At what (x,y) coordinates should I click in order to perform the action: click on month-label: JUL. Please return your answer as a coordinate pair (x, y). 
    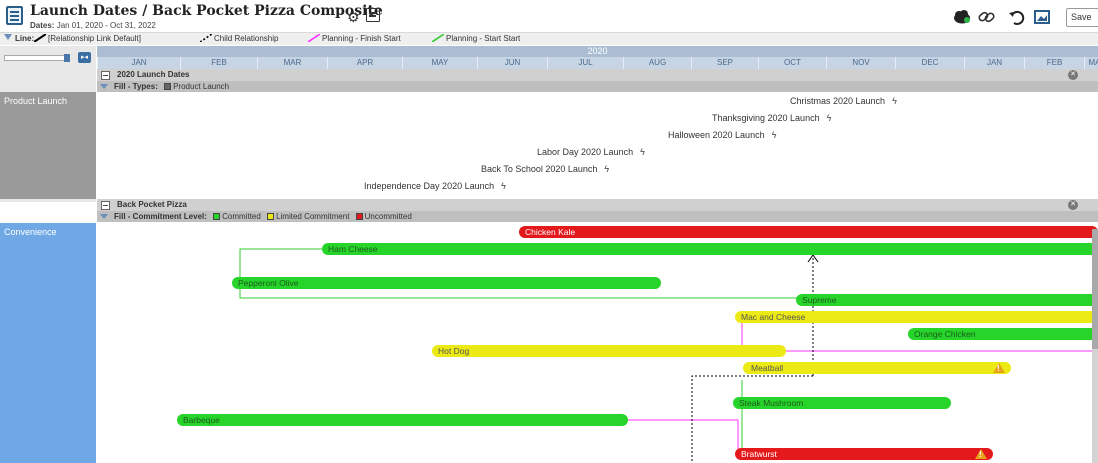
    Looking at the image, I should click on (585, 63).